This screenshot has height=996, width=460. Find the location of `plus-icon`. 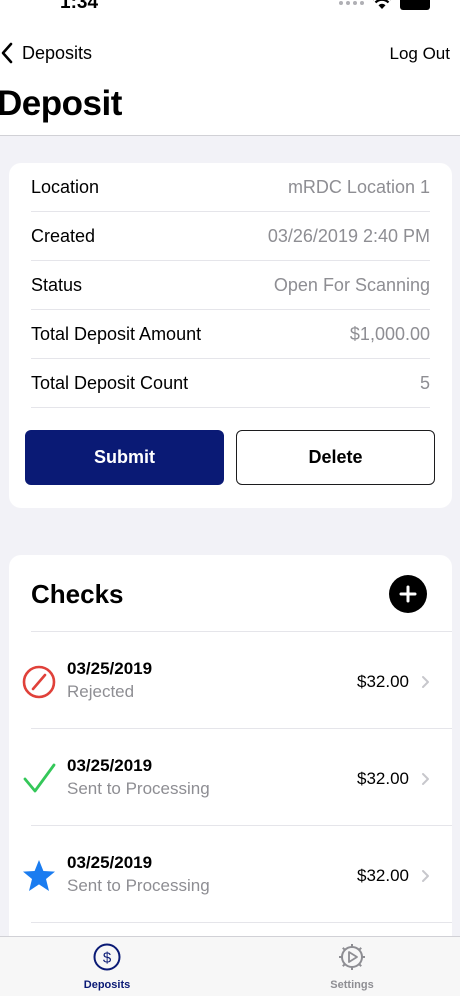

plus-icon is located at coordinates (408, 594).